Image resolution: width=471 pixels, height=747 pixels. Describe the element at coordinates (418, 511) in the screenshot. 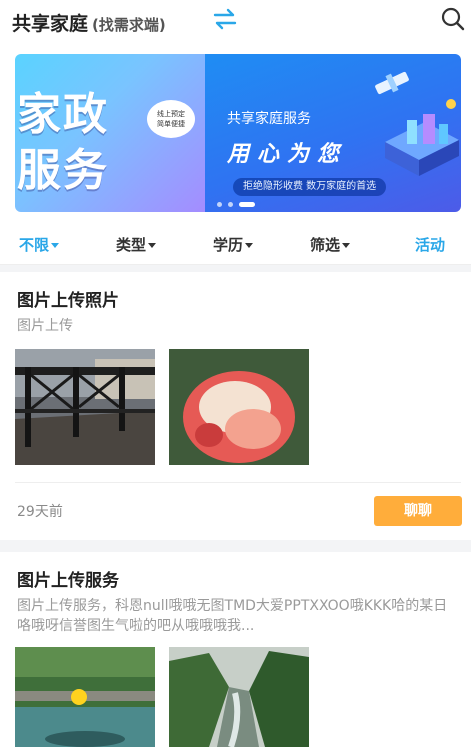

I see `chat-button: 聊聊` at that location.